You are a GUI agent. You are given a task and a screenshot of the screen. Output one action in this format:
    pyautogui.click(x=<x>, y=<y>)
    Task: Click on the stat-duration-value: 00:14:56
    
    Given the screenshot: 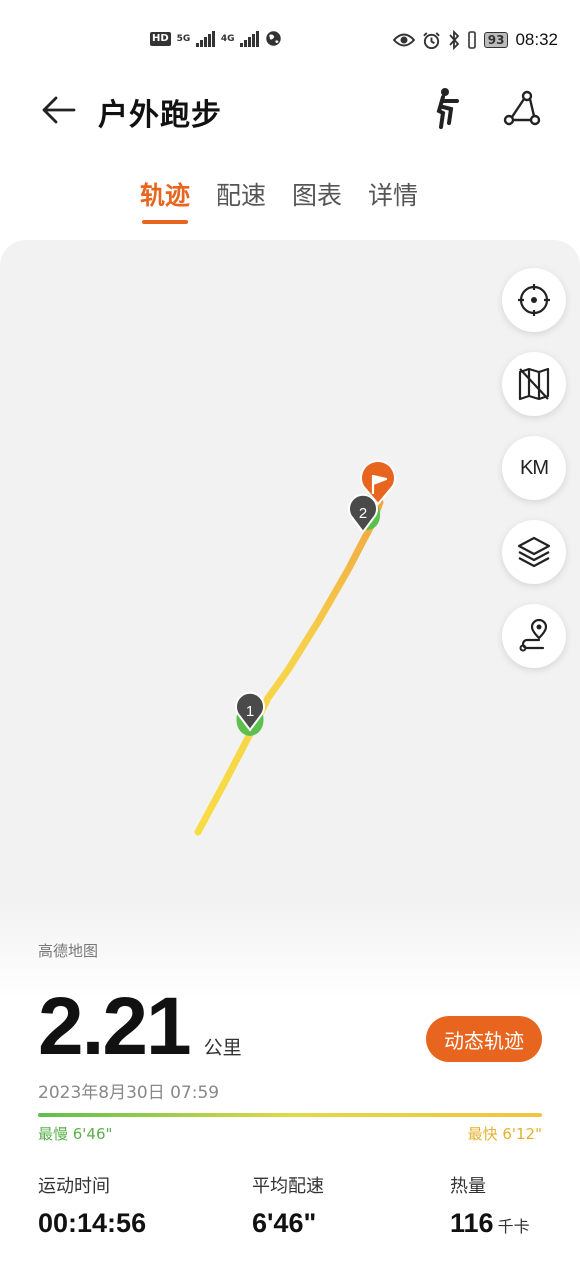 What is the action you would take?
    pyautogui.click(x=92, y=1223)
    